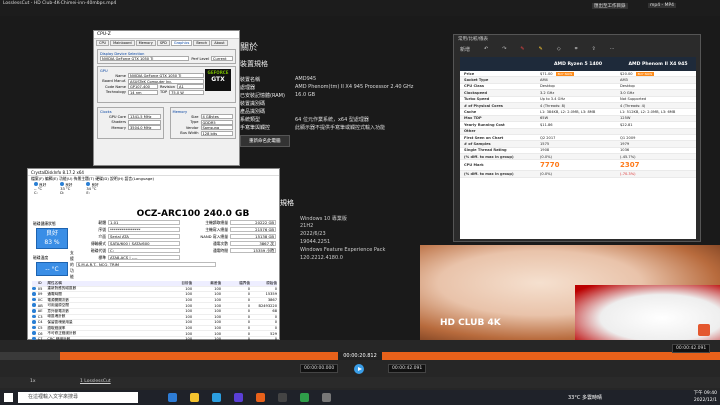 The height and width of the screenshot is (405, 720). Describe the element at coordinates (8, 397) in the screenshot. I see `windows-start-icon` at that location.